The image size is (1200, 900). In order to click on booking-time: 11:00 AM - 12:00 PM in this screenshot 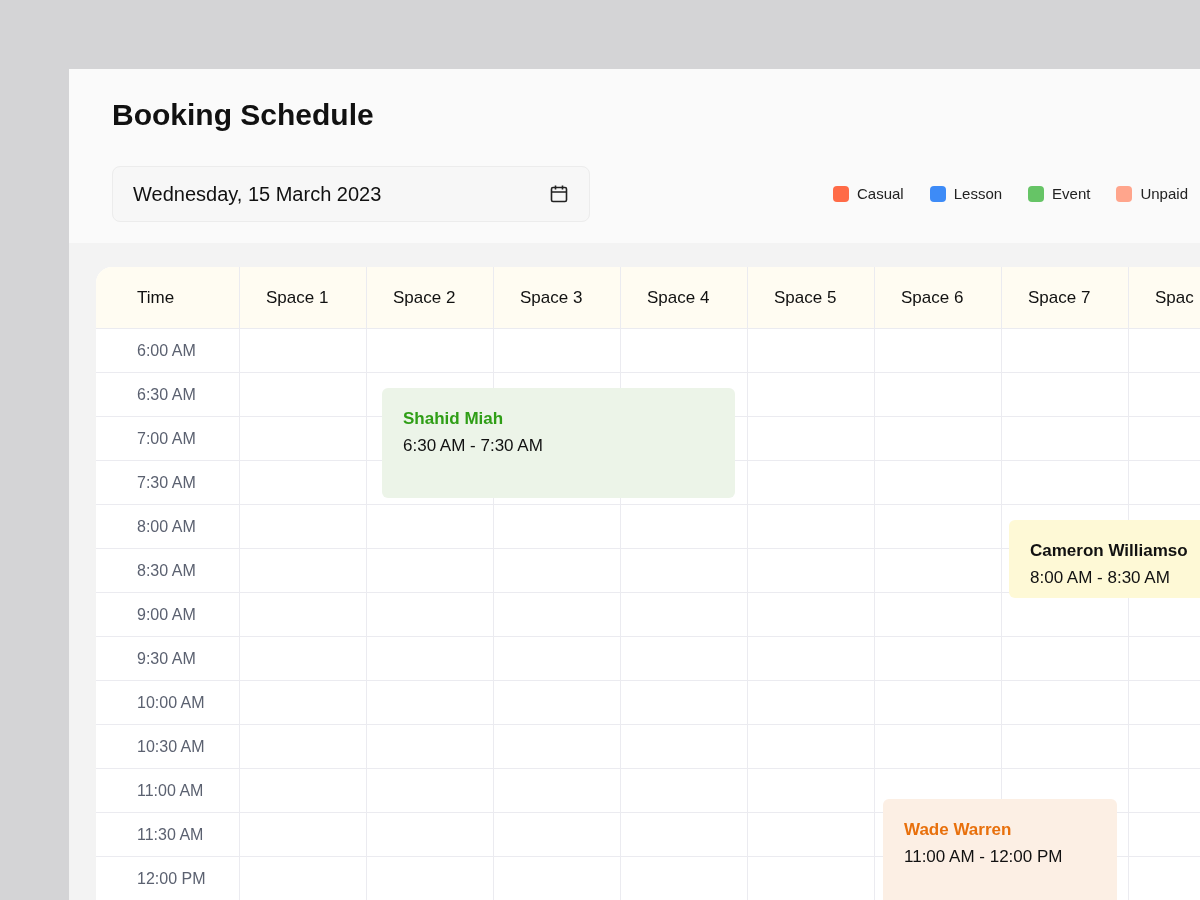, I will do `click(984, 857)`.